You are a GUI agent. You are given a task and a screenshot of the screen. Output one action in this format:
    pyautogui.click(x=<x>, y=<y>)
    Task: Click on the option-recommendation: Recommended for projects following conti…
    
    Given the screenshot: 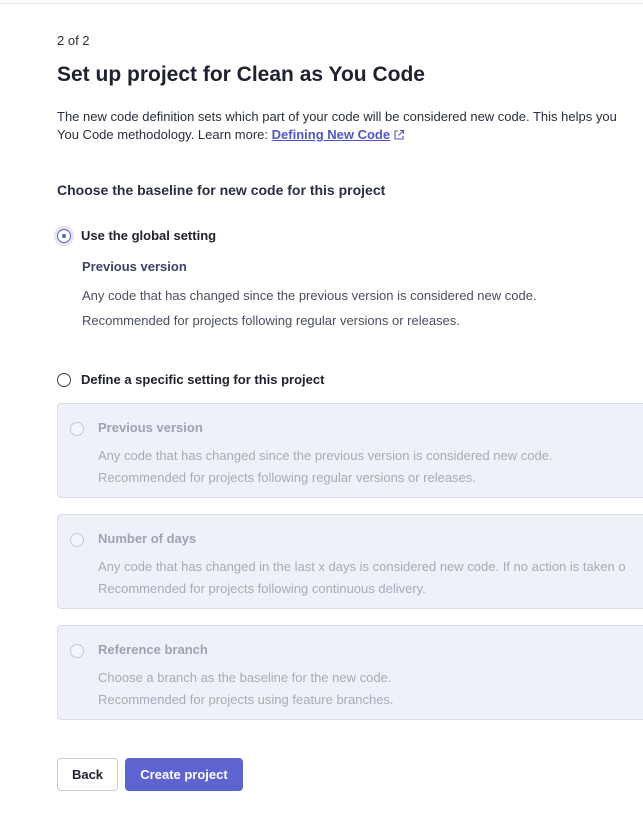 What is the action you would take?
    pyautogui.click(x=262, y=588)
    